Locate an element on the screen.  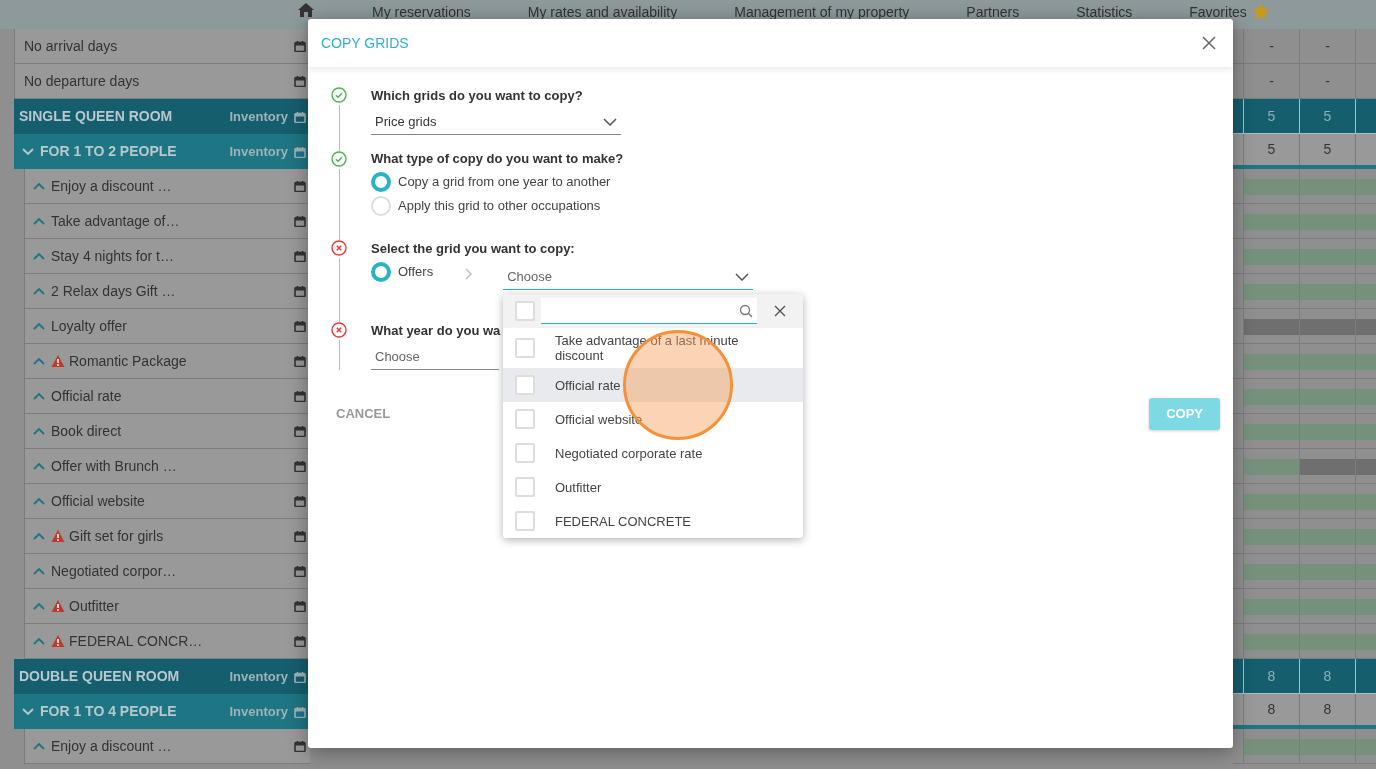
room-name: DOUBLE QUEEN ROOM is located at coordinates (100, 676).